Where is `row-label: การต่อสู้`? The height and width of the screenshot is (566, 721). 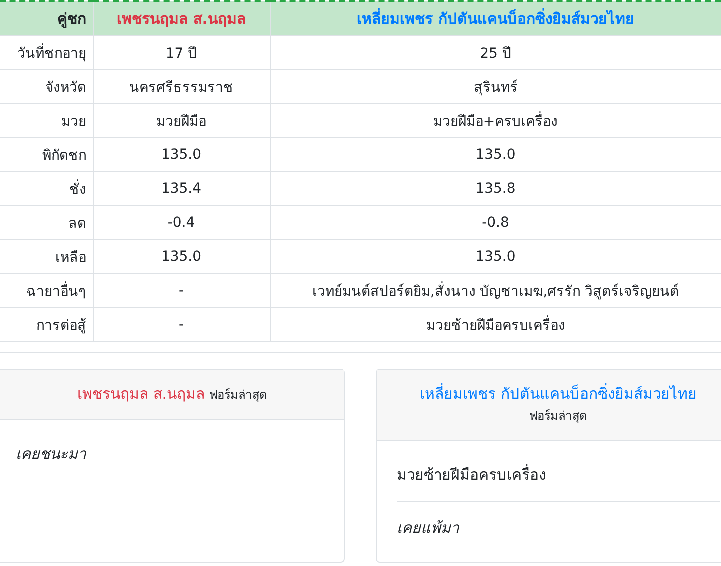
row-label: การต่อสู้ is located at coordinates (46, 325).